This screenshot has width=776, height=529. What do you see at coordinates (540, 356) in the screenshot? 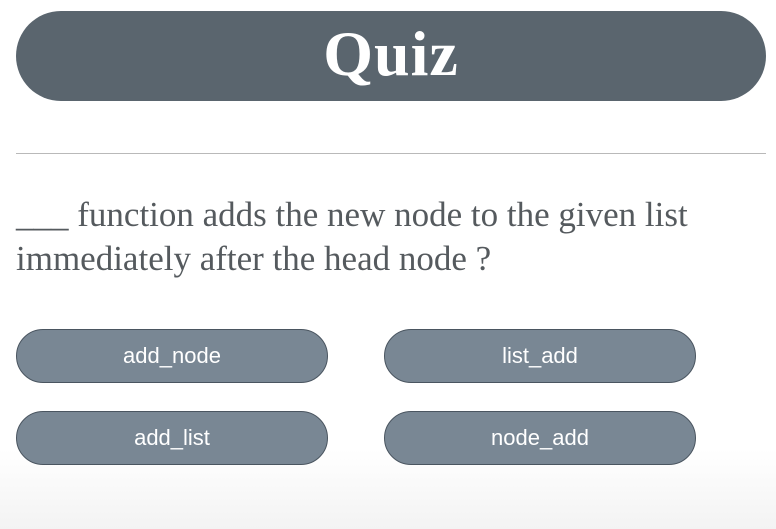
I see `option-button-list-add: list_add` at bounding box center [540, 356].